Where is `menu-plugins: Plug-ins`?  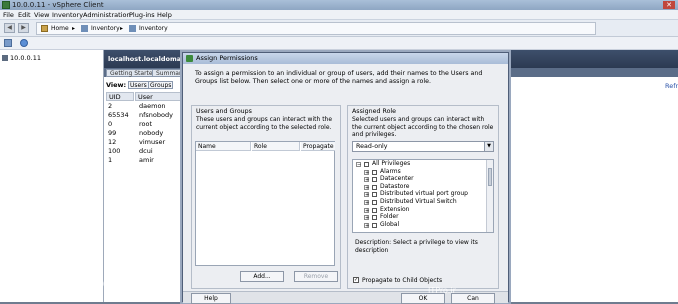
menu-plugins: Plug-ins is located at coordinates (142, 15).